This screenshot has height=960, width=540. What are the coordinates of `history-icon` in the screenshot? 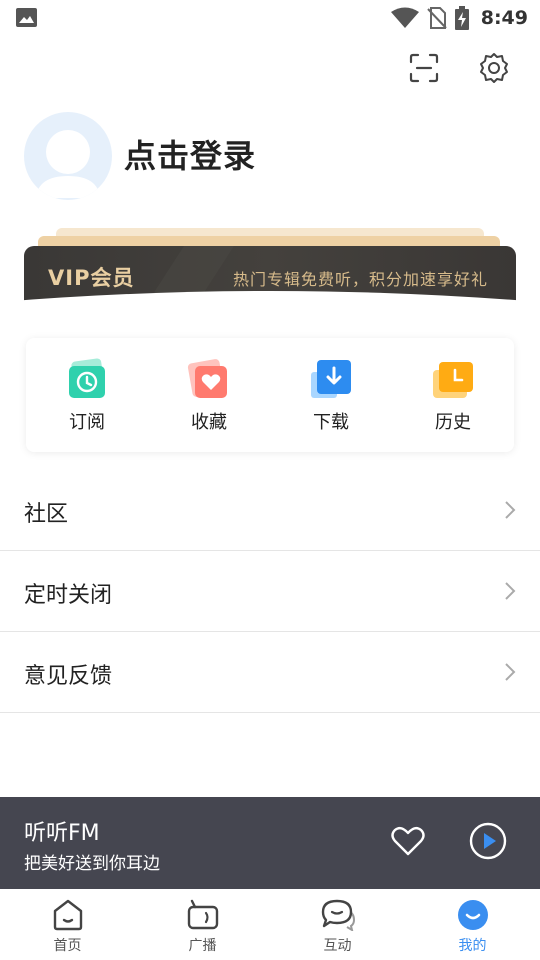 It's located at (453, 380).